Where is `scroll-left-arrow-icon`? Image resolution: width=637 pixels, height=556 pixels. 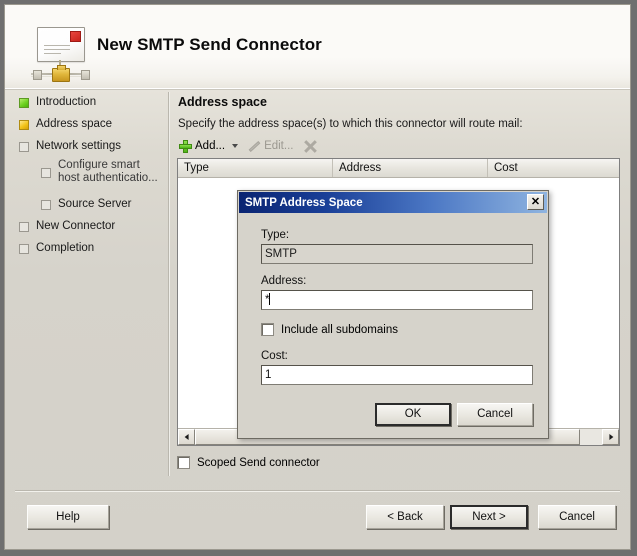 scroll-left-arrow-icon is located at coordinates (186, 437).